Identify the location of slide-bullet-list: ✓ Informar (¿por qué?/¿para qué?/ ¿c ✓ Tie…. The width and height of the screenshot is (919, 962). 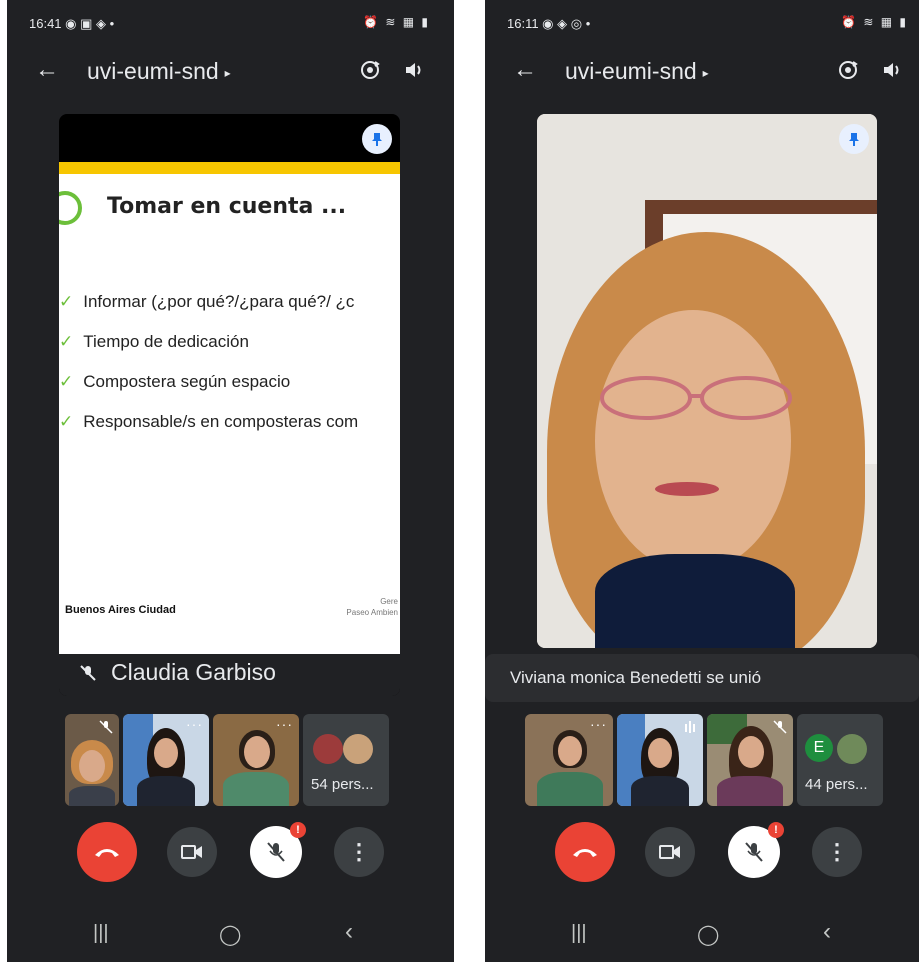
(208, 372).